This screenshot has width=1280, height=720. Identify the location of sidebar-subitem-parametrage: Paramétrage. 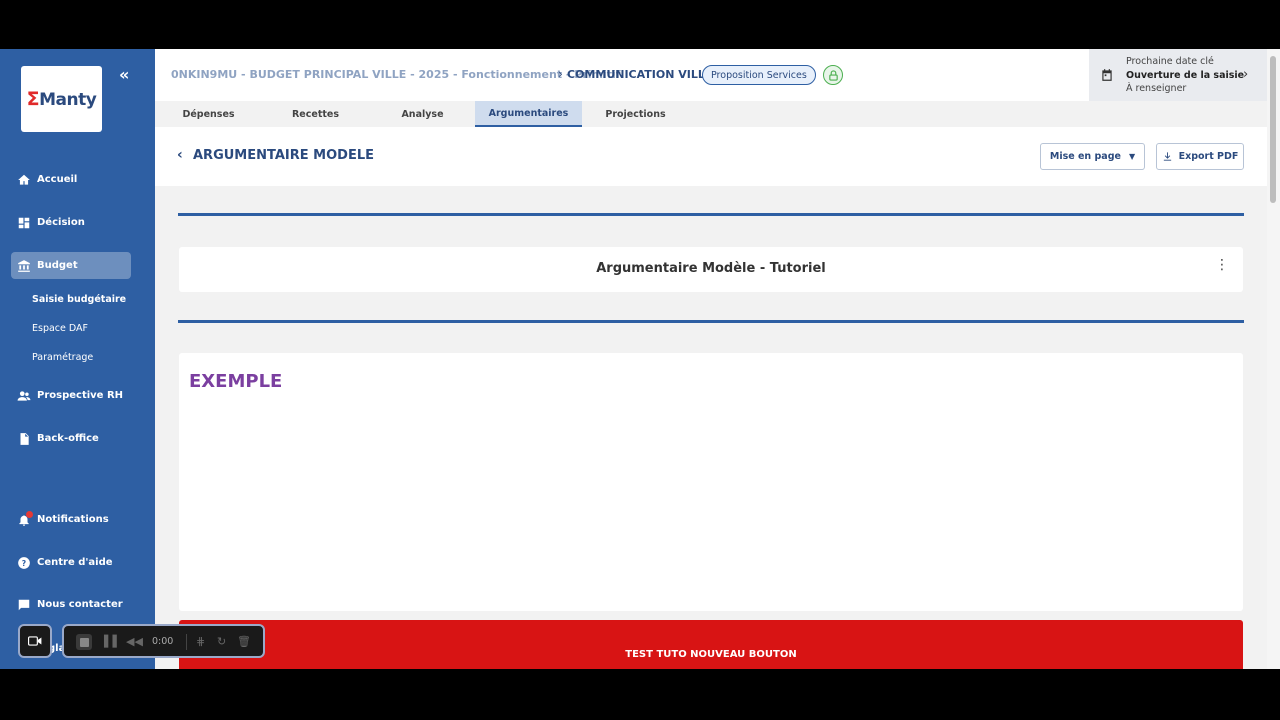
(62, 357).